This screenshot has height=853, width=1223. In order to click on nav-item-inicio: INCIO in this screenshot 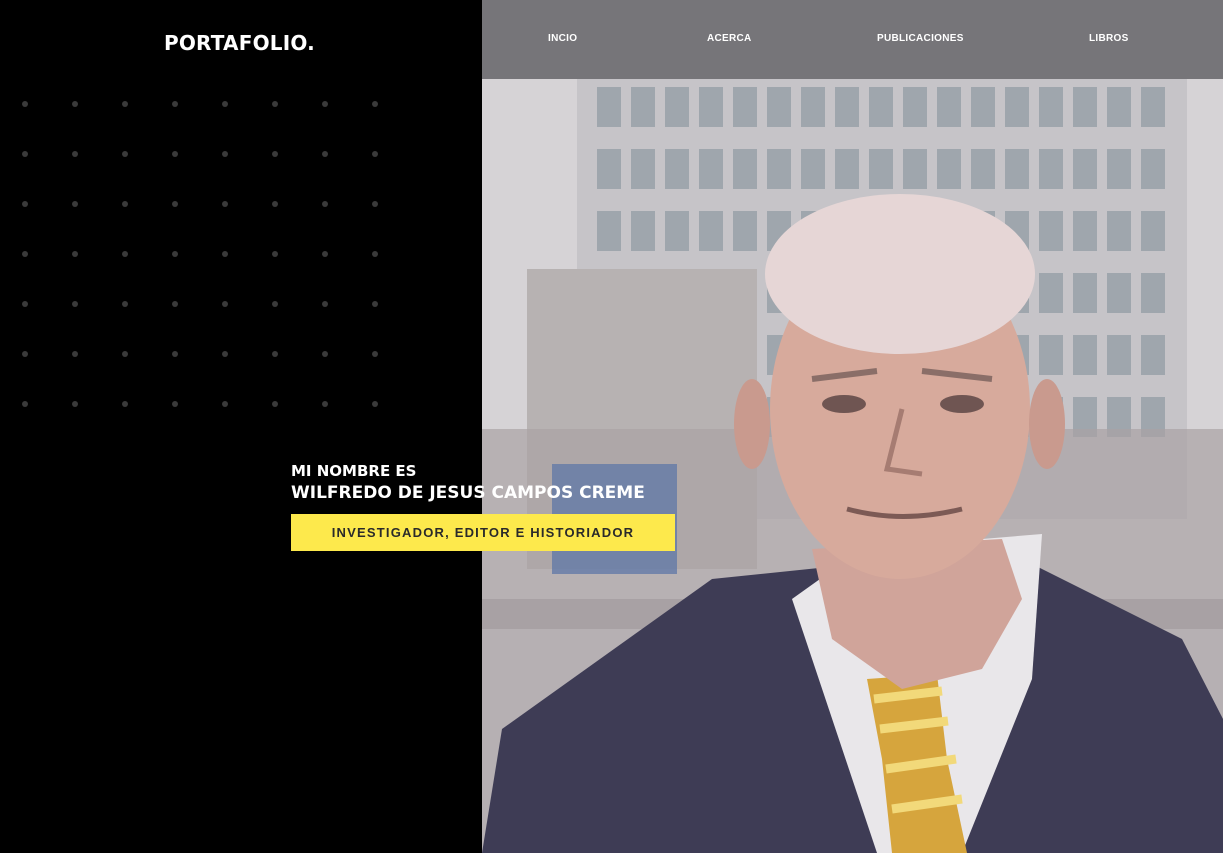, I will do `click(562, 38)`.